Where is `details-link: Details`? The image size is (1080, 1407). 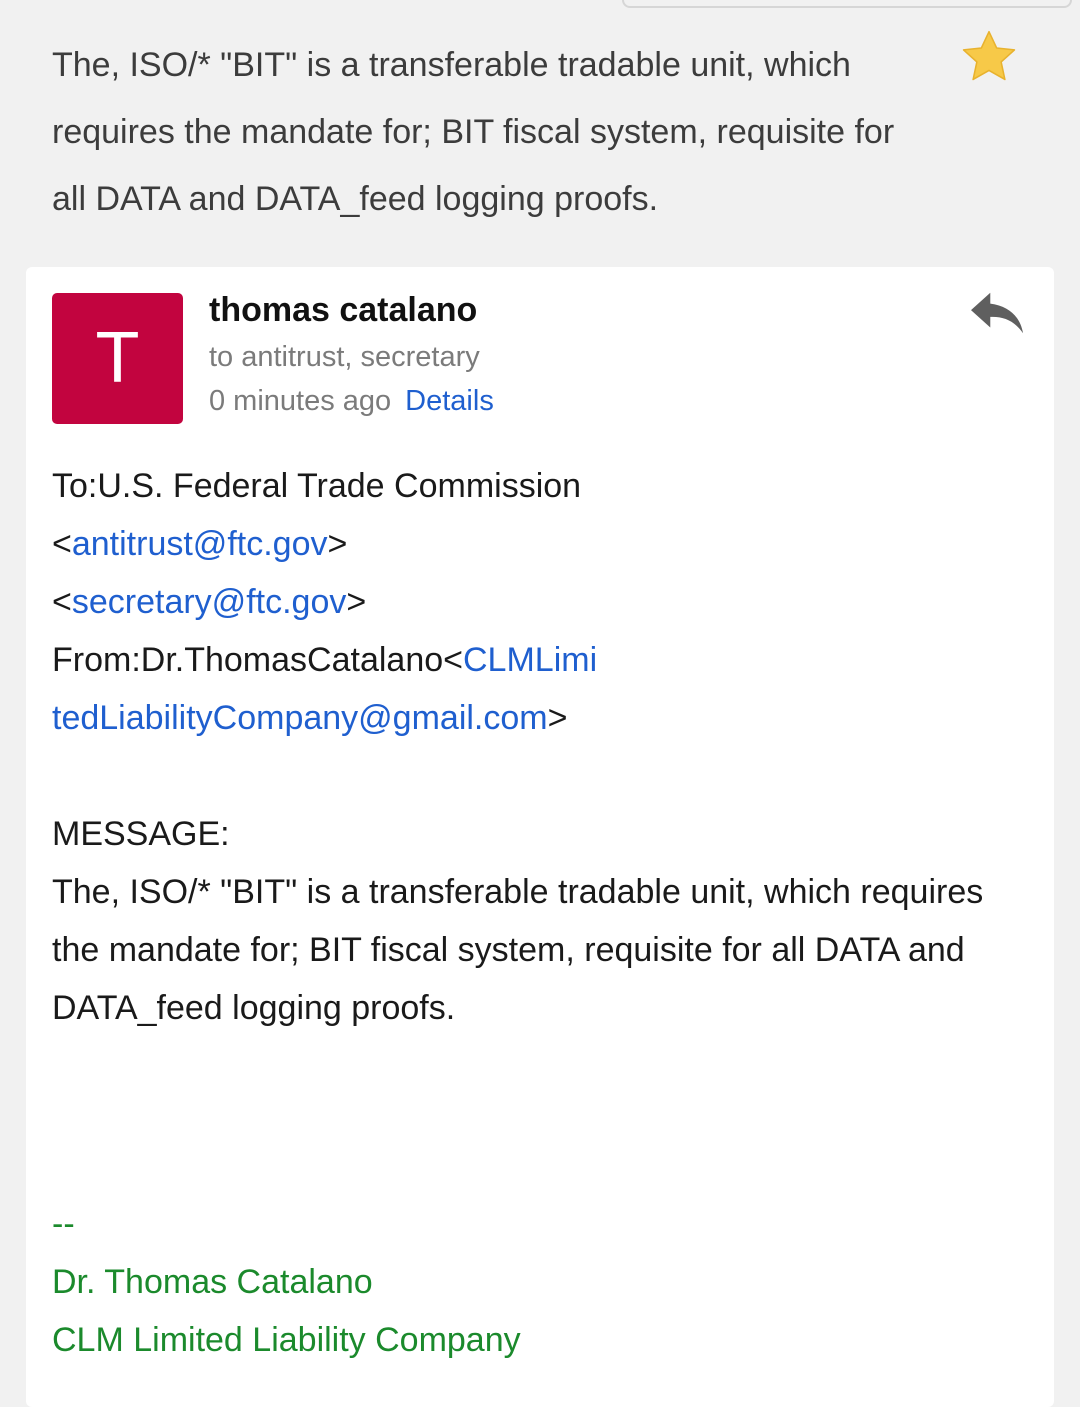
details-link: Details is located at coordinates (449, 401).